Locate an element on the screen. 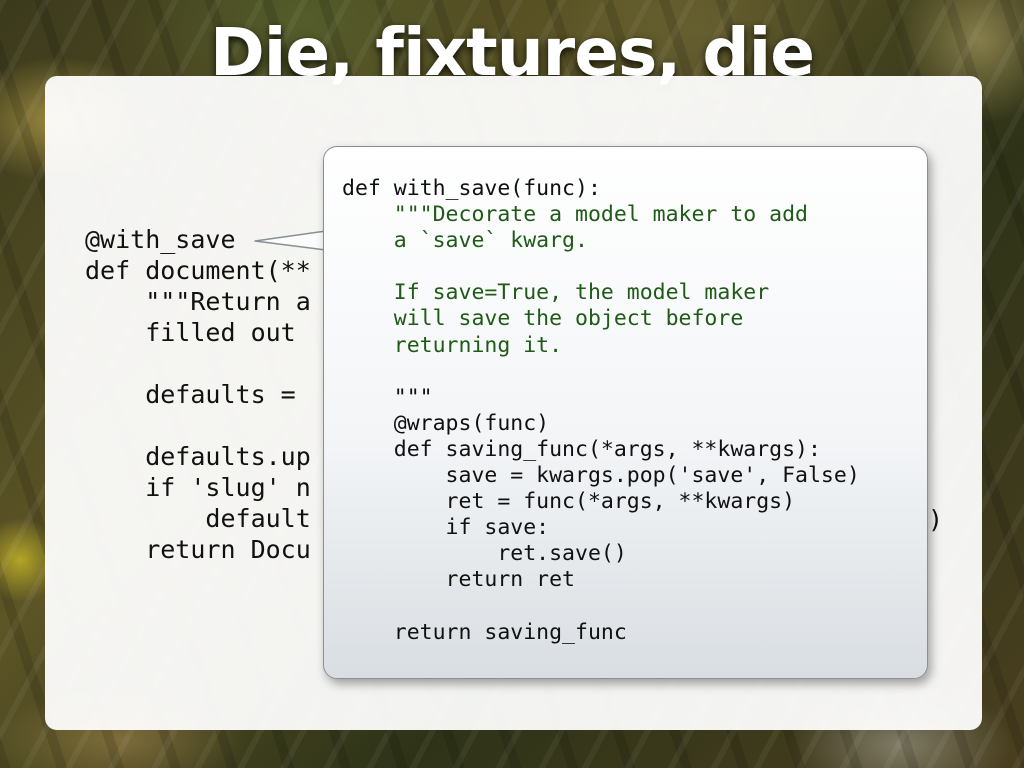 The image size is (1024, 768). callout-code-line: save = kwargs.pop('save', False) is located at coordinates (601, 476).